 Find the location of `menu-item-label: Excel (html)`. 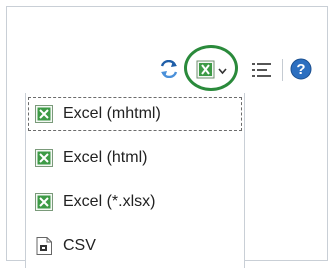

menu-item-label: Excel (html) is located at coordinates (105, 157).